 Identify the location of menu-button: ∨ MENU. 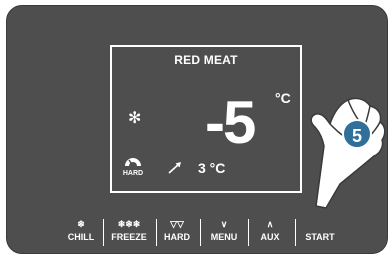
(224, 234).